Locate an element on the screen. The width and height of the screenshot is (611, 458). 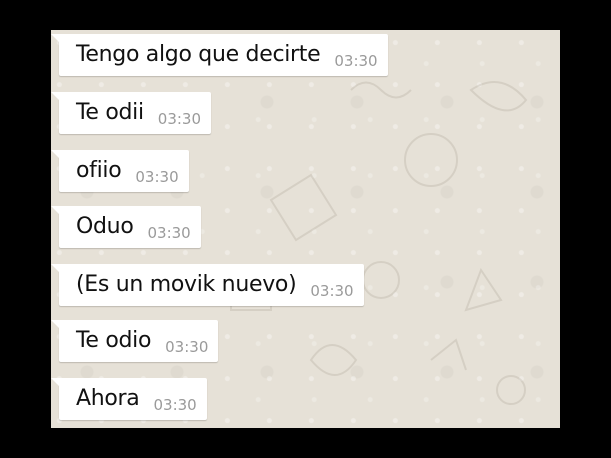
message-bubble: Te odii 03:30 is located at coordinates (131, 113).